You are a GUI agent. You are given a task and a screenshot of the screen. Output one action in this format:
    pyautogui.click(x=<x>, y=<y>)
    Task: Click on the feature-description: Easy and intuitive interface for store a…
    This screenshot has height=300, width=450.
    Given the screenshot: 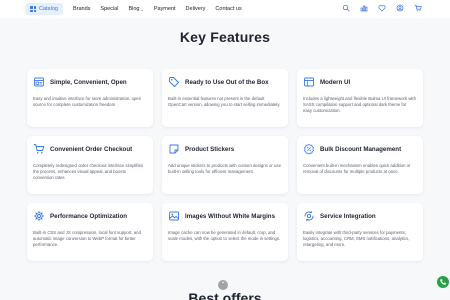 What is the action you would take?
    pyautogui.click(x=87, y=102)
    